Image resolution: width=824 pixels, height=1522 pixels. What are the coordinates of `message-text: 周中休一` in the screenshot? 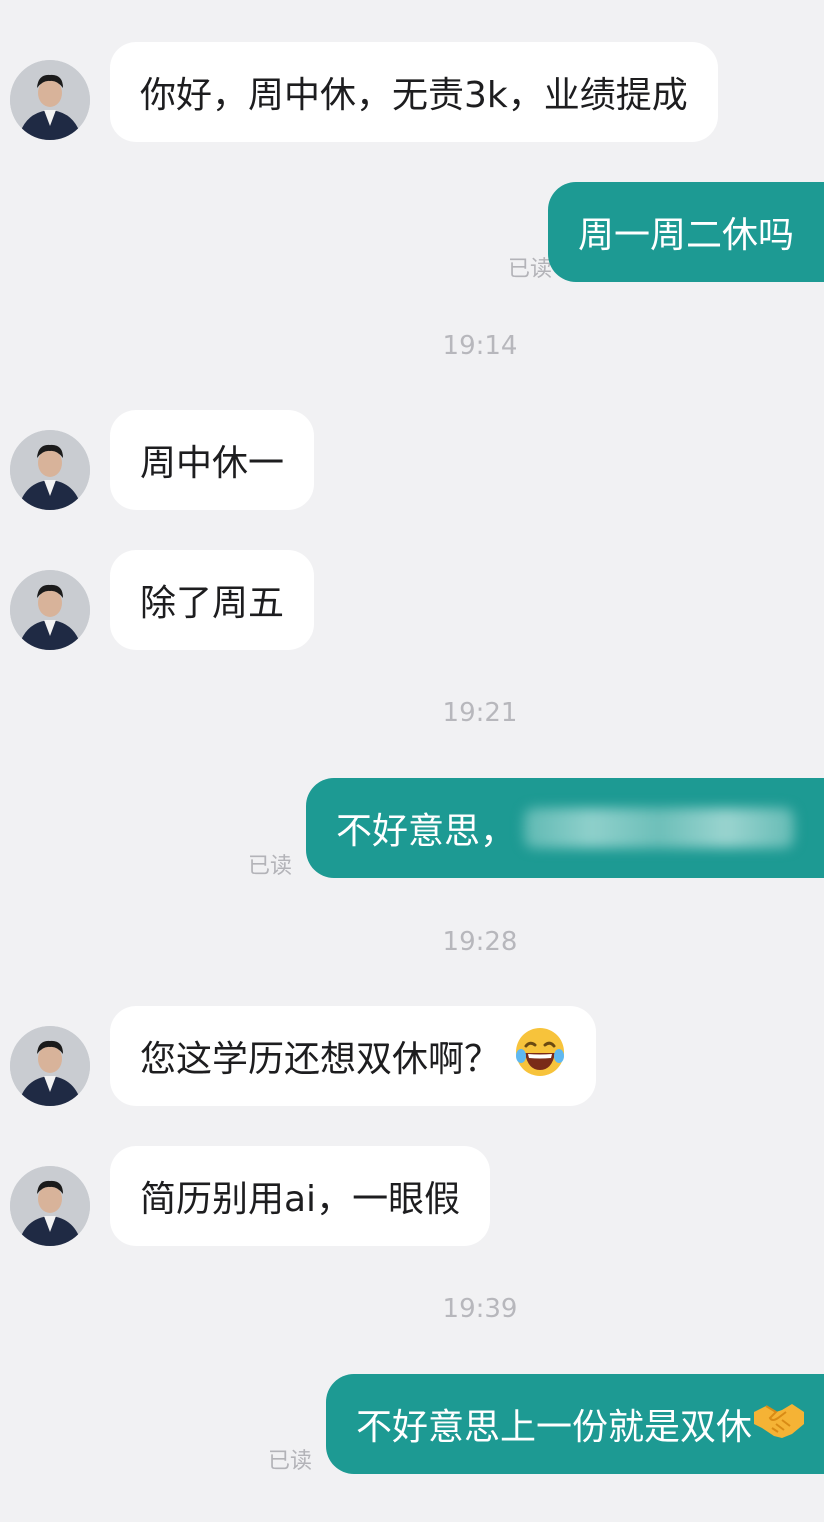 It's located at (212, 463).